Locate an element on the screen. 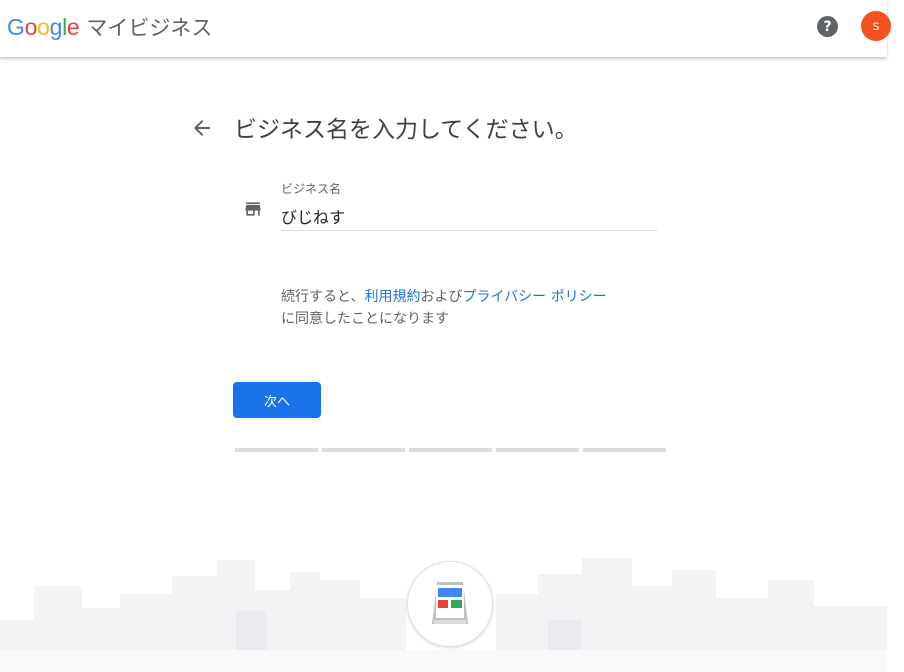 This screenshot has height=672, width=904. terms-prefix: 続行すると、 is located at coordinates (323, 297).